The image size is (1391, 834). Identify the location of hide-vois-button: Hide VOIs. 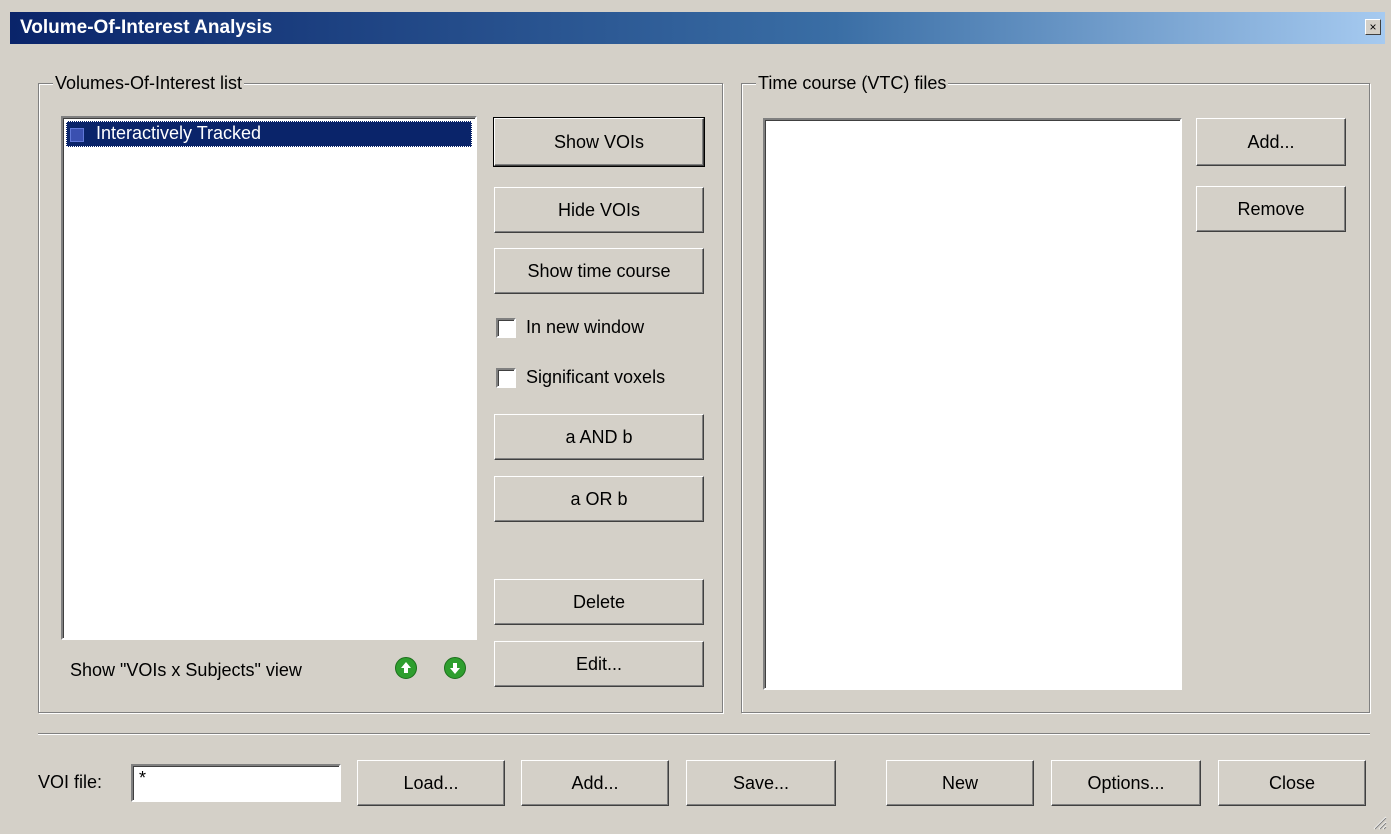
(599, 210).